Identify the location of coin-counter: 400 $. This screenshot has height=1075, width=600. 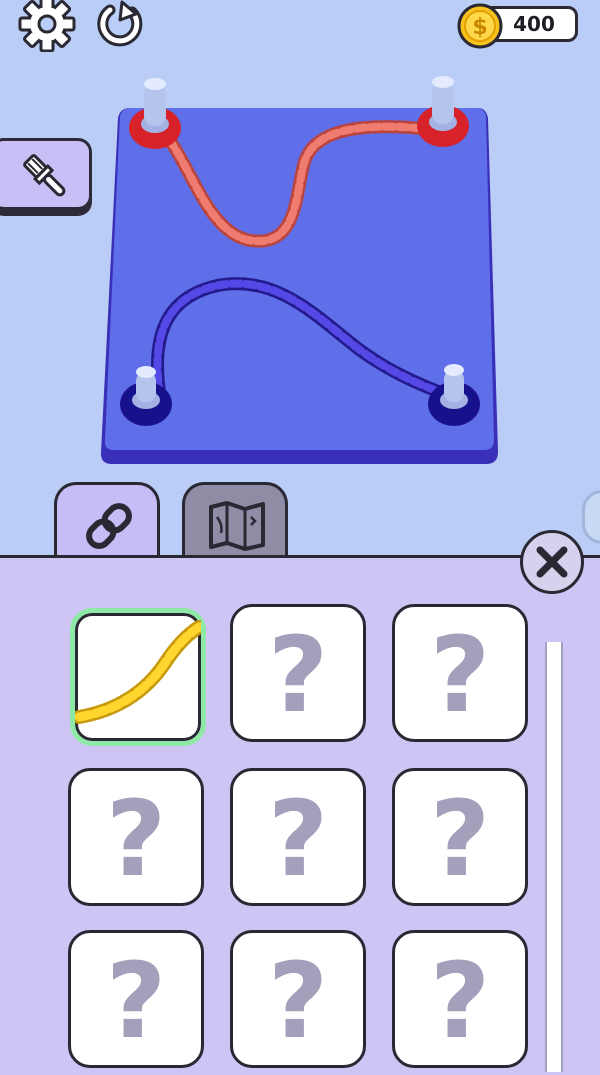
(518, 26).